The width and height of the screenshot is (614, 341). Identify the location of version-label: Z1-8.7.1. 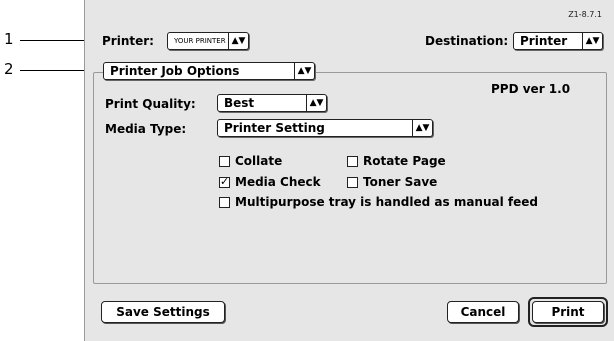
(585, 14).